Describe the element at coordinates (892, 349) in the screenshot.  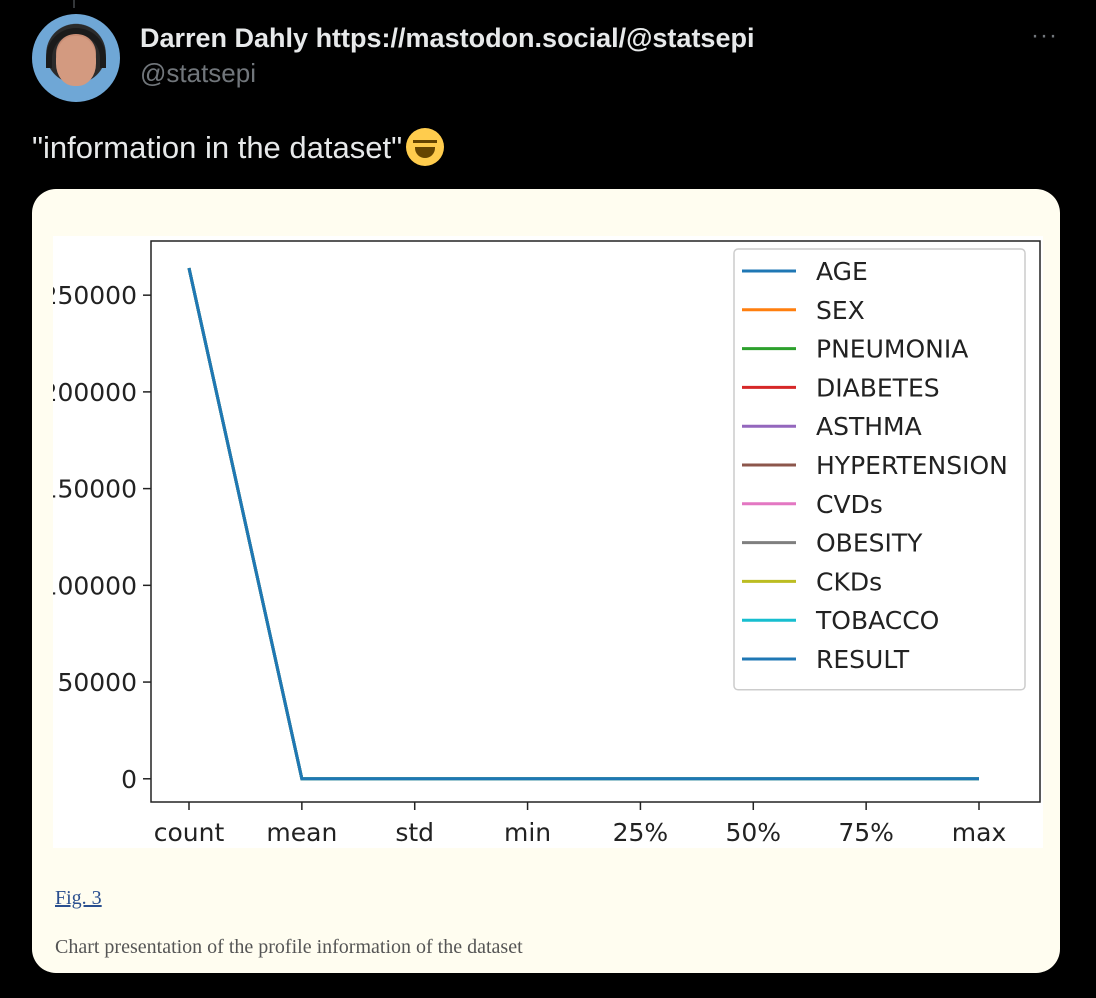
I see `legend-label: PNEUMONIA` at that location.